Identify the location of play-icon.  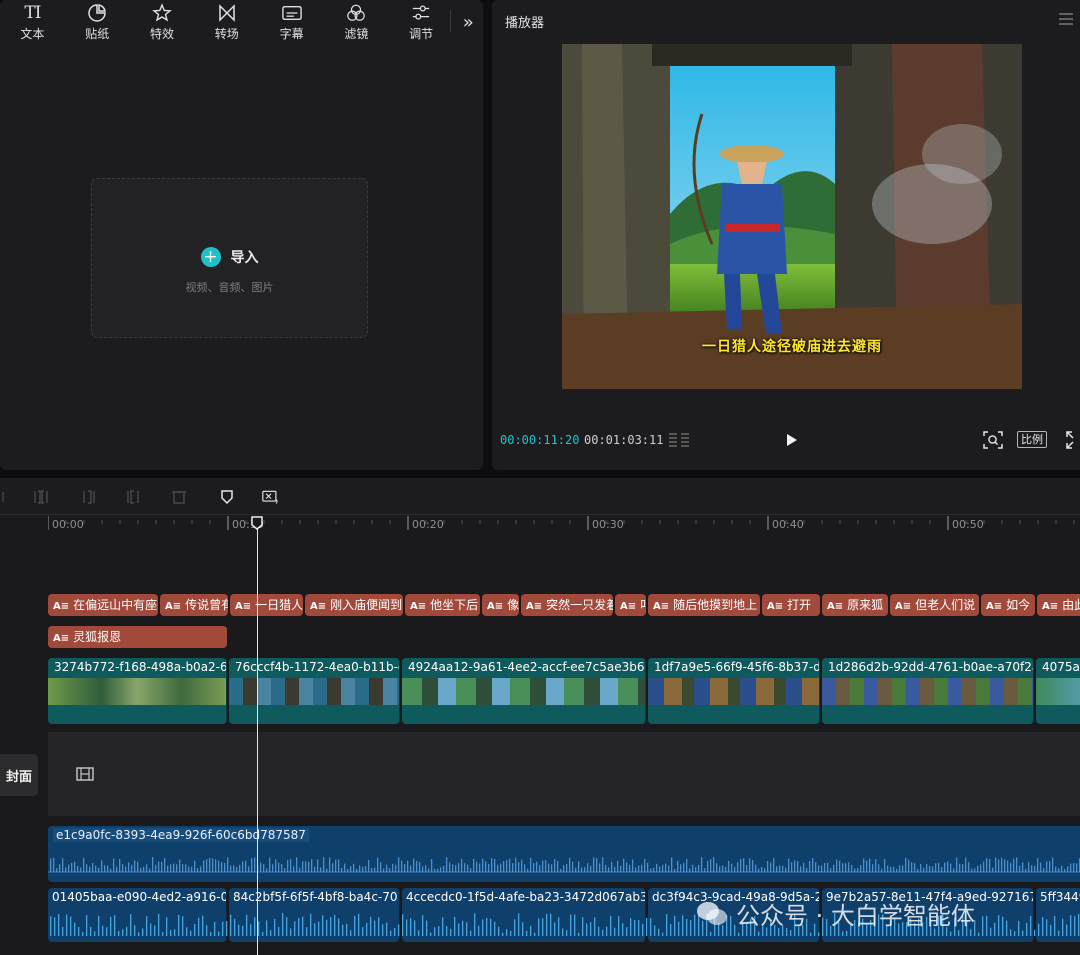
(792, 440).